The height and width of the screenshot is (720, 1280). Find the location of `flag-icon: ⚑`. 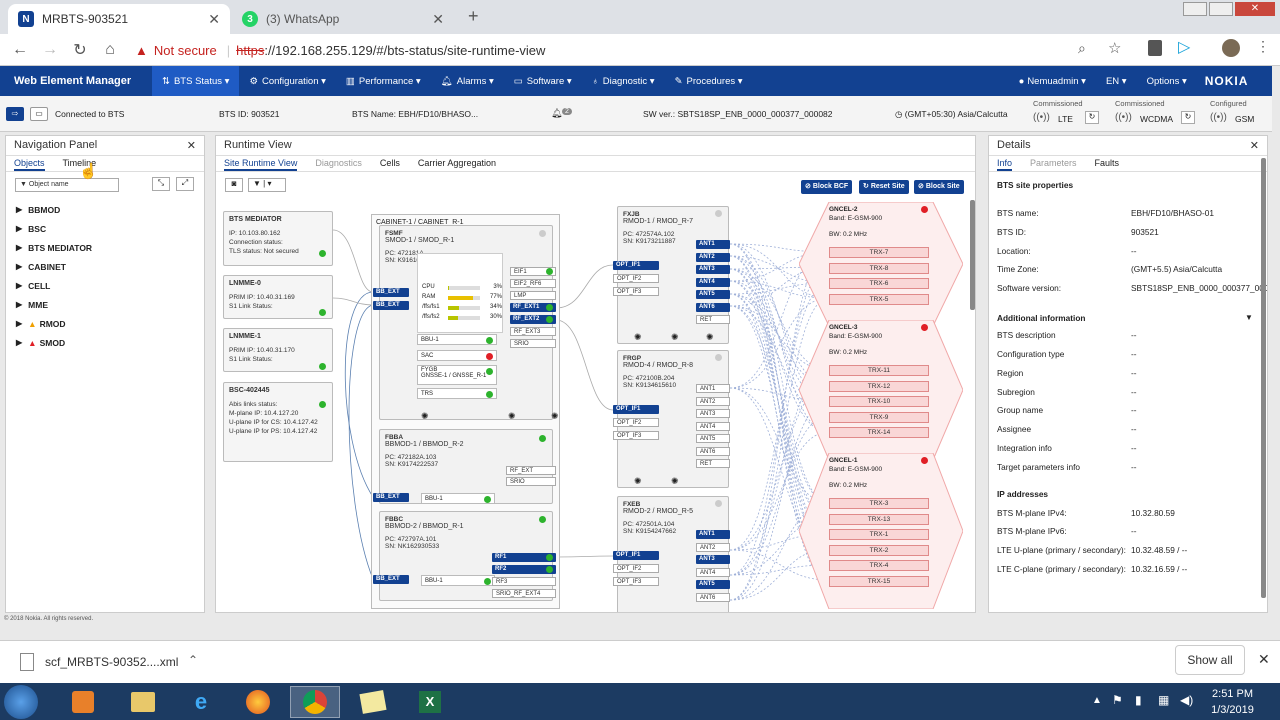

flag-icon: ⚑ is located at coordinates (1117, 700).